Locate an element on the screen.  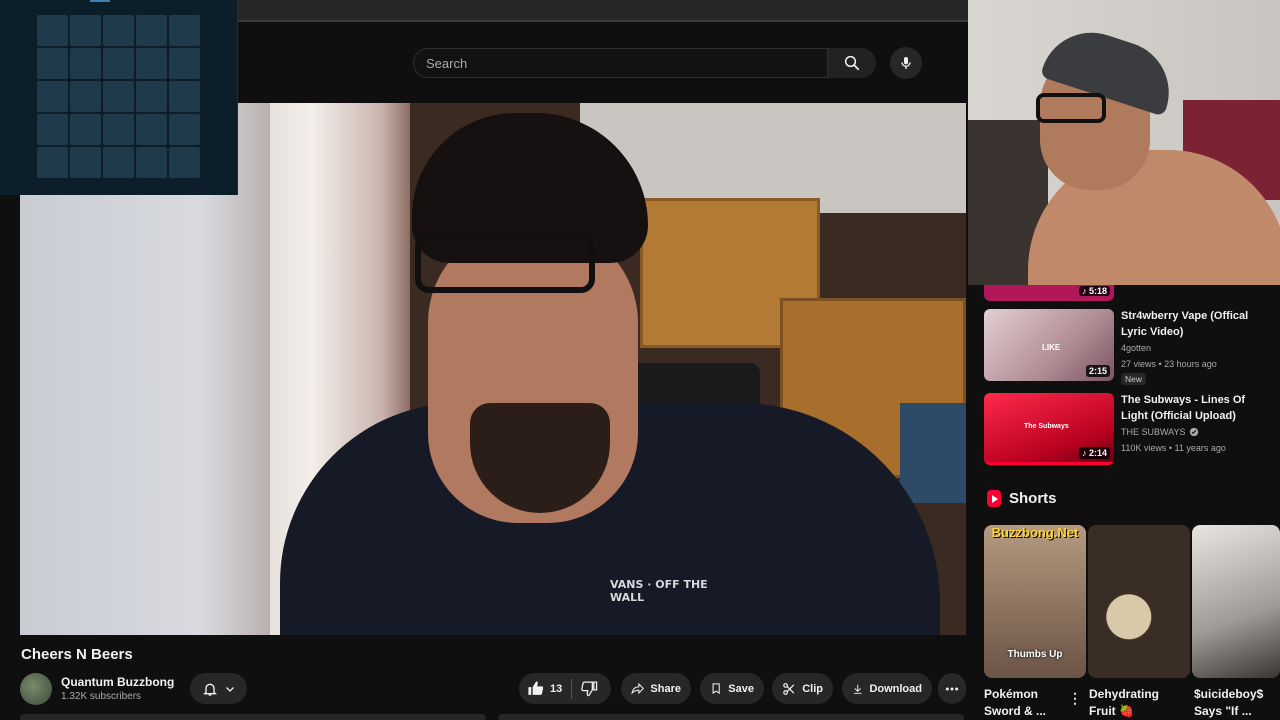
verified-icon is located at coordinates (1193, 432).